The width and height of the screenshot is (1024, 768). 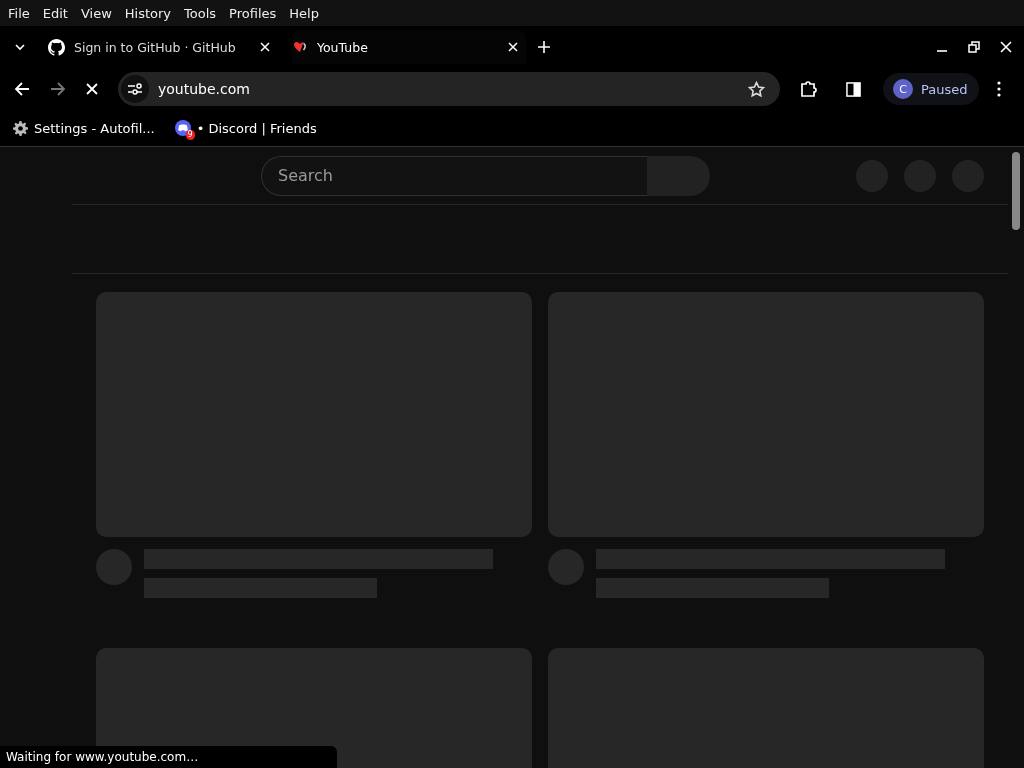 I want to click on scrollbar-thumb, so click(x=1016, y=191).